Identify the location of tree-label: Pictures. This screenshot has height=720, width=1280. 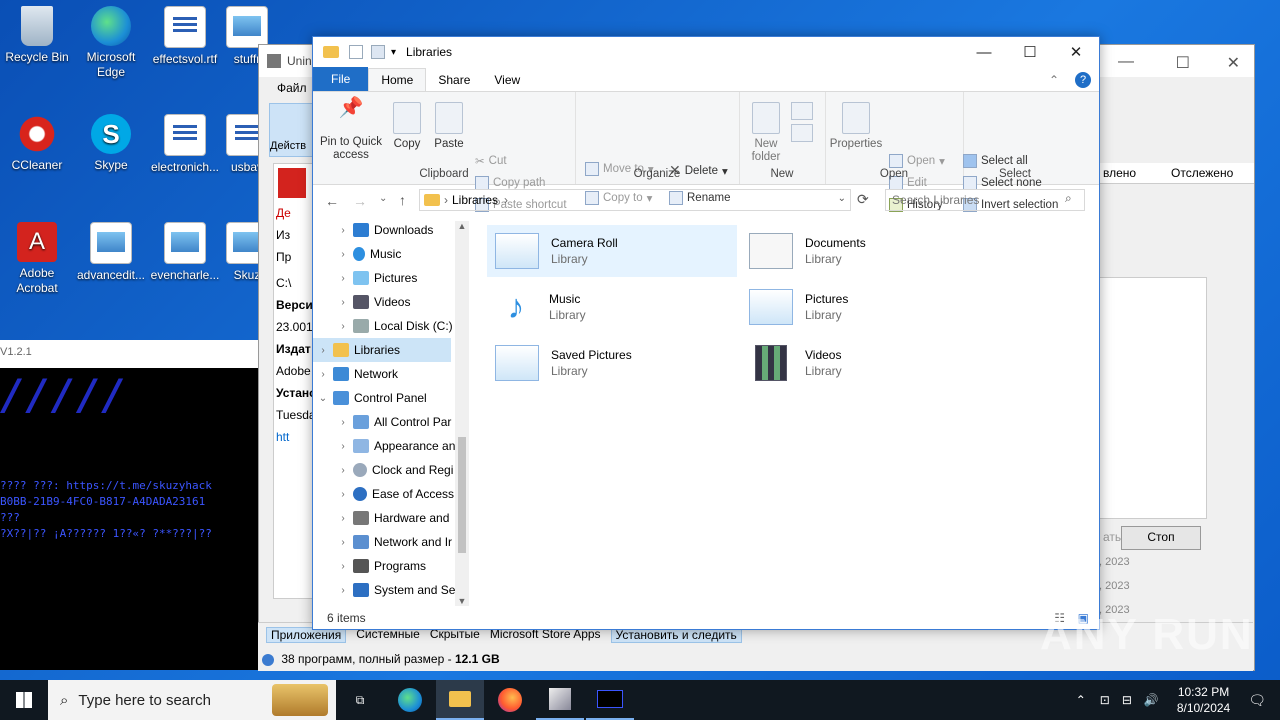
(396, 278).